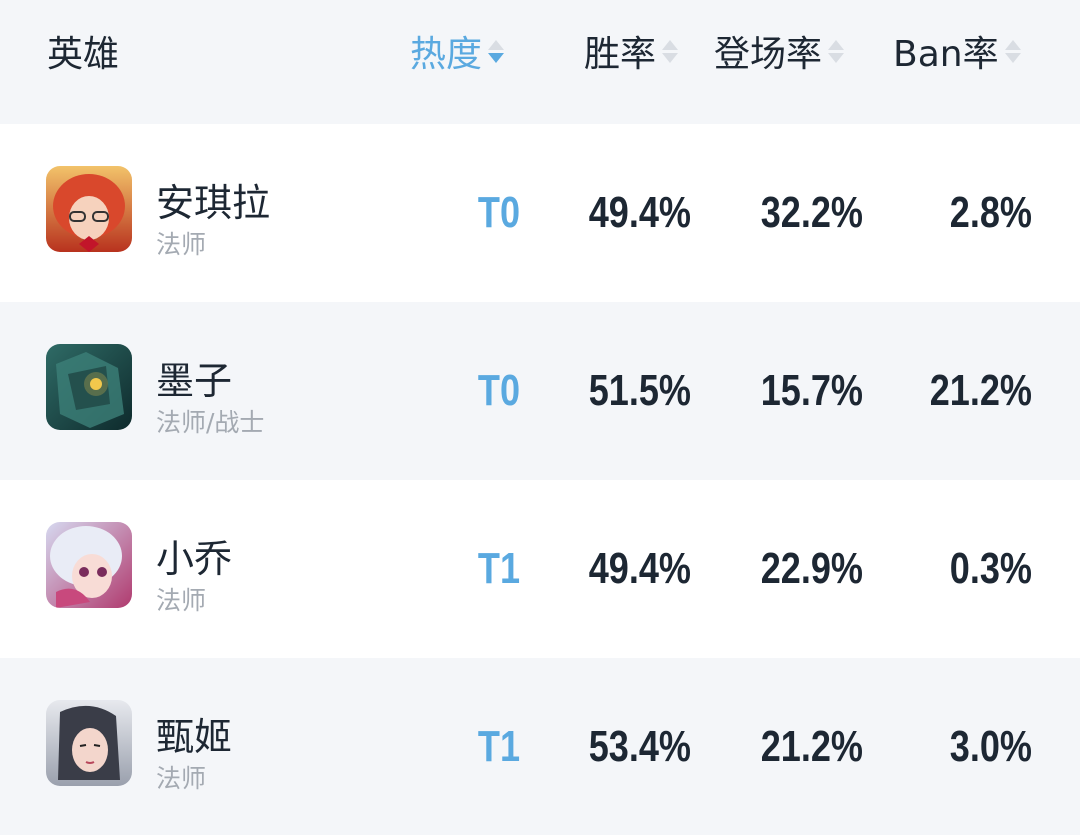 The image size is (1080, 835). Describe the element at coordinates (639, 746) in the screenshot. I see `win-rate-value: 53.4%` at that location.